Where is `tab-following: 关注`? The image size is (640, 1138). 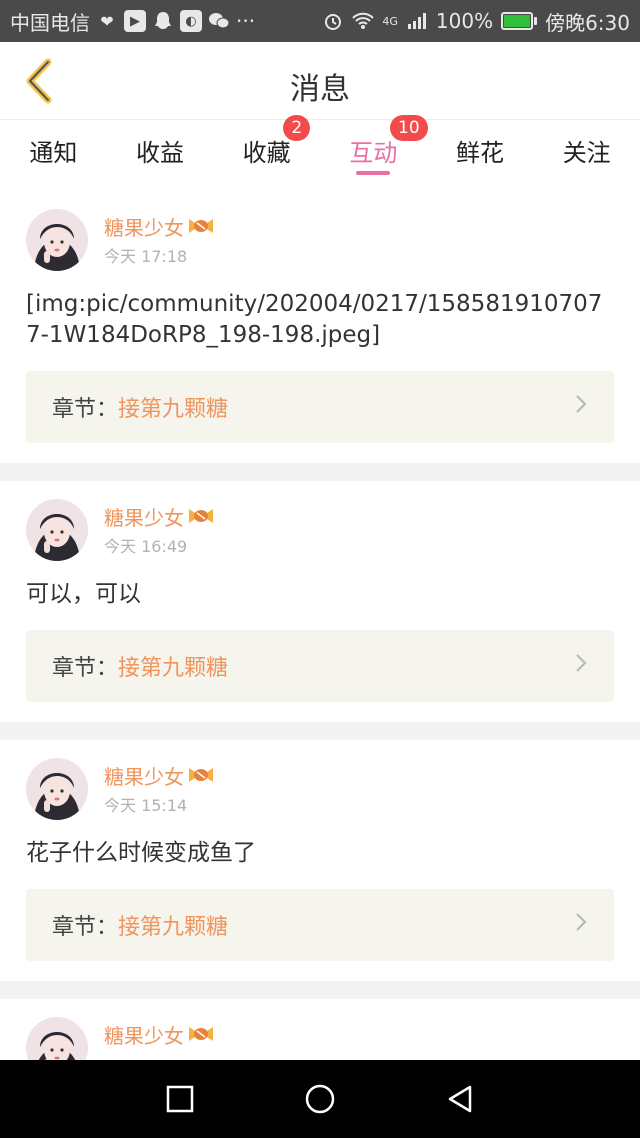
tab-following: 关注 is located at coordinates (586, 156).